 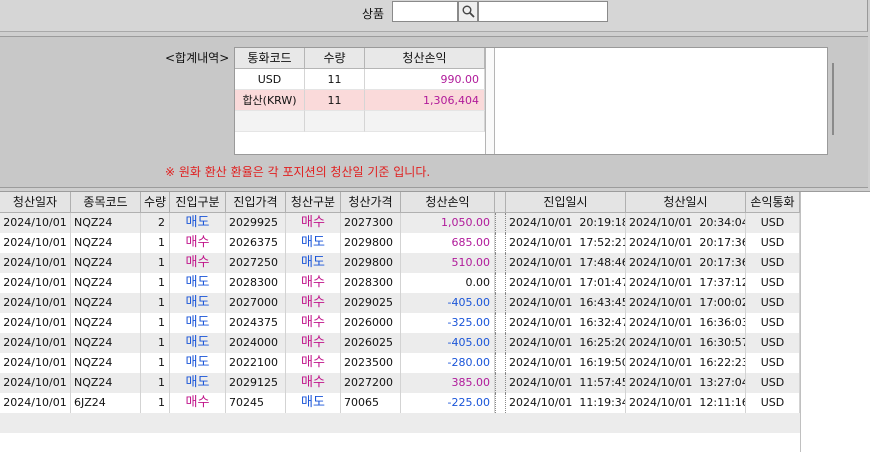 I want to click on search-icon, so click(x=468, y=11).